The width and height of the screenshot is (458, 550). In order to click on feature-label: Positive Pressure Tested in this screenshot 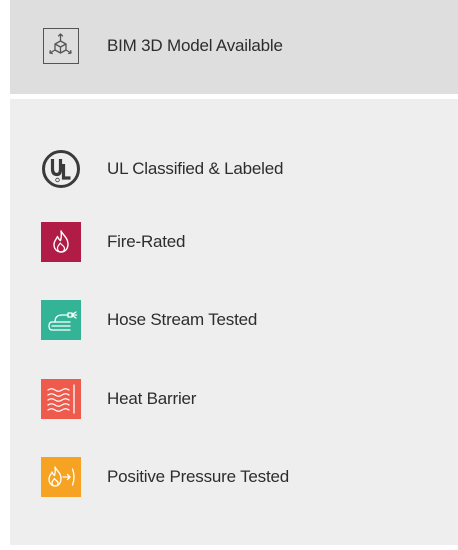, I will do `click(198, 476)`.